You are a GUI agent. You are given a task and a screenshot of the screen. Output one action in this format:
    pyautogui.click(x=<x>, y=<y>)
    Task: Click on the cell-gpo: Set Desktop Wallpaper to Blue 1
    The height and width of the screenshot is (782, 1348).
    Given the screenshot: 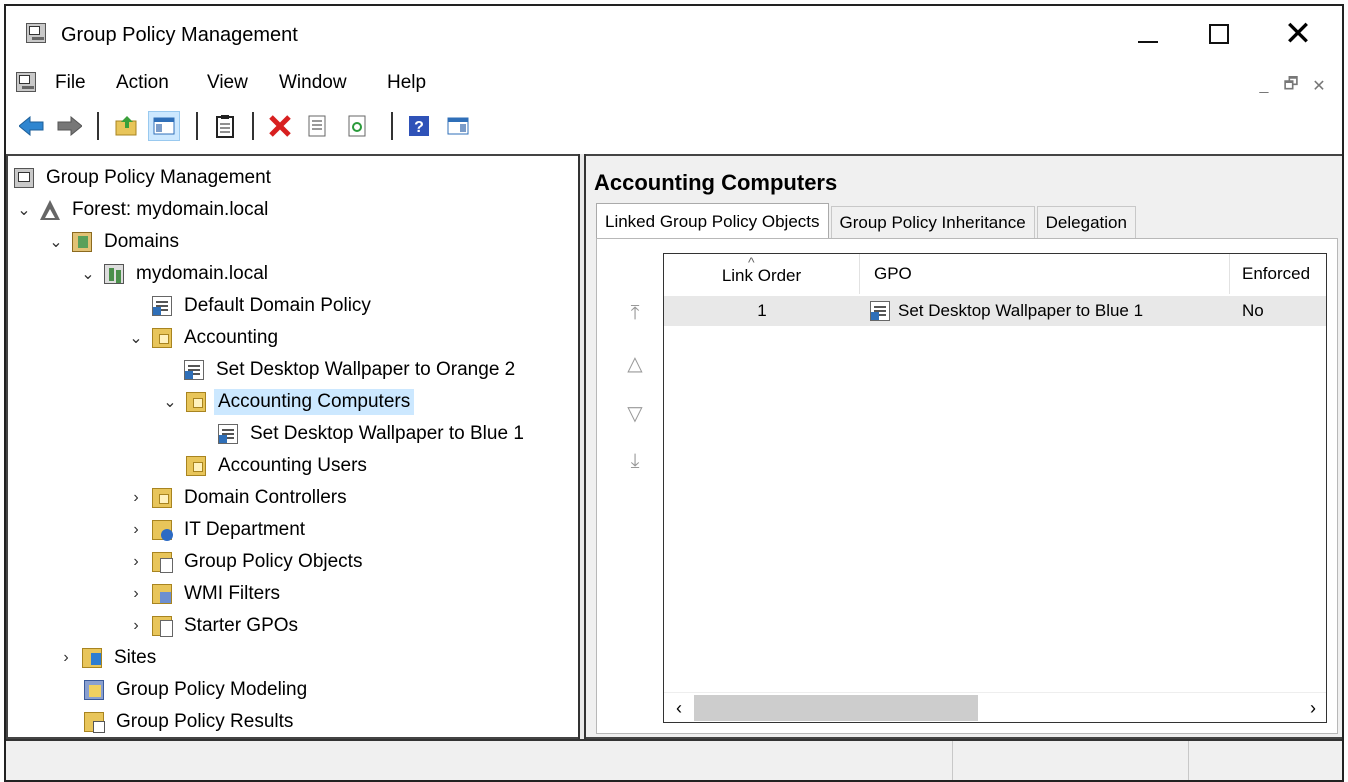 What is the action you would take?
    pyautogui.click(x=1050, y=311)
    